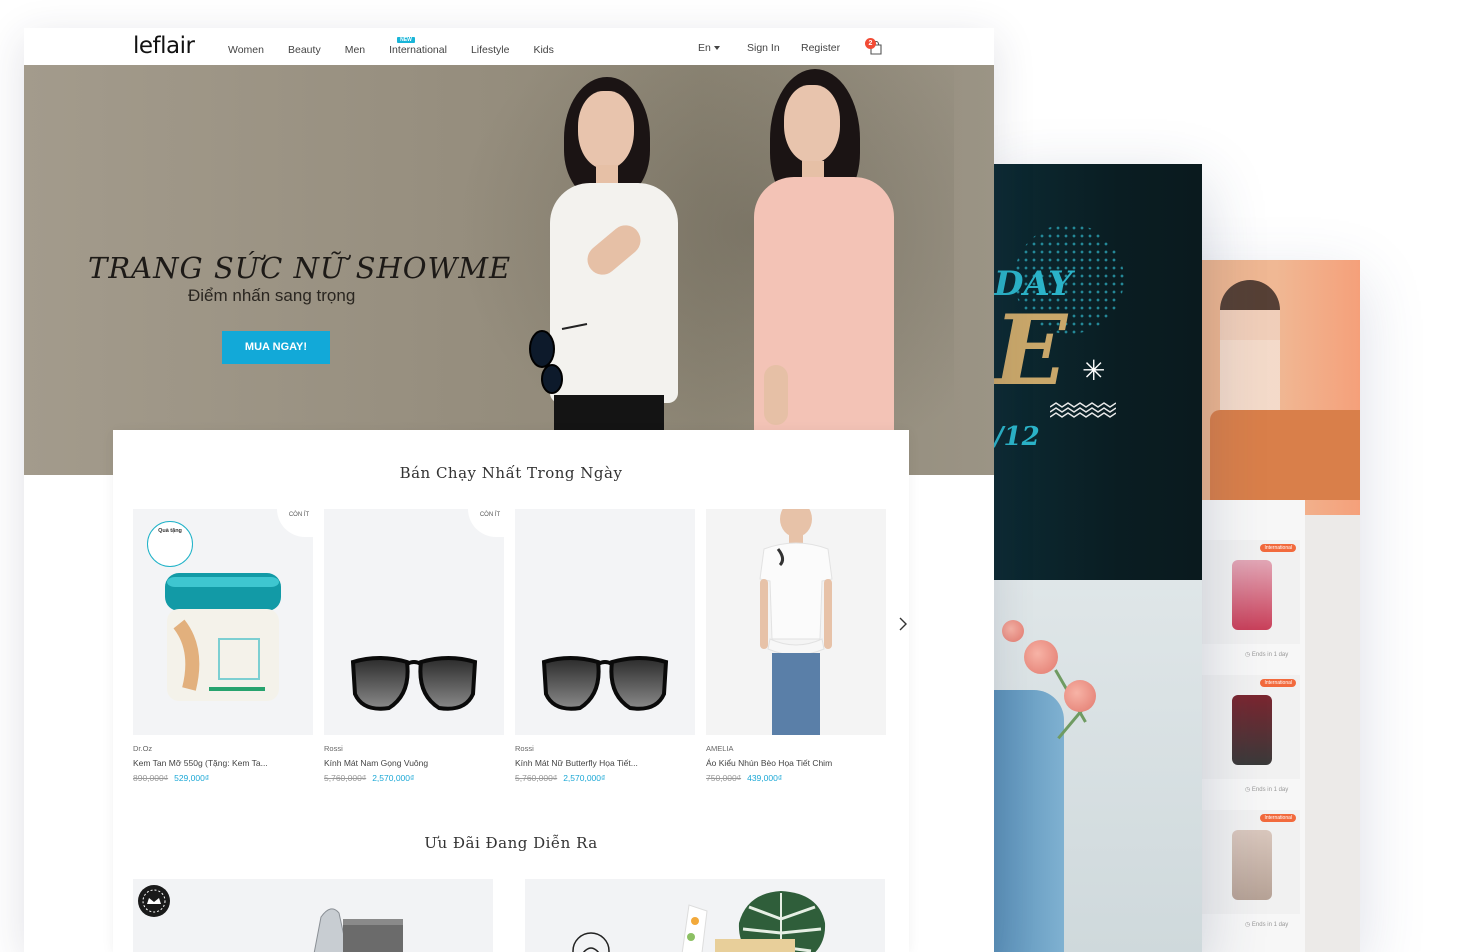  Describe the element at coordinates (511, 473) in the screenshot. I see `bestsellers-title: Bán Chạy Nhất Trong Ngày` at that location.